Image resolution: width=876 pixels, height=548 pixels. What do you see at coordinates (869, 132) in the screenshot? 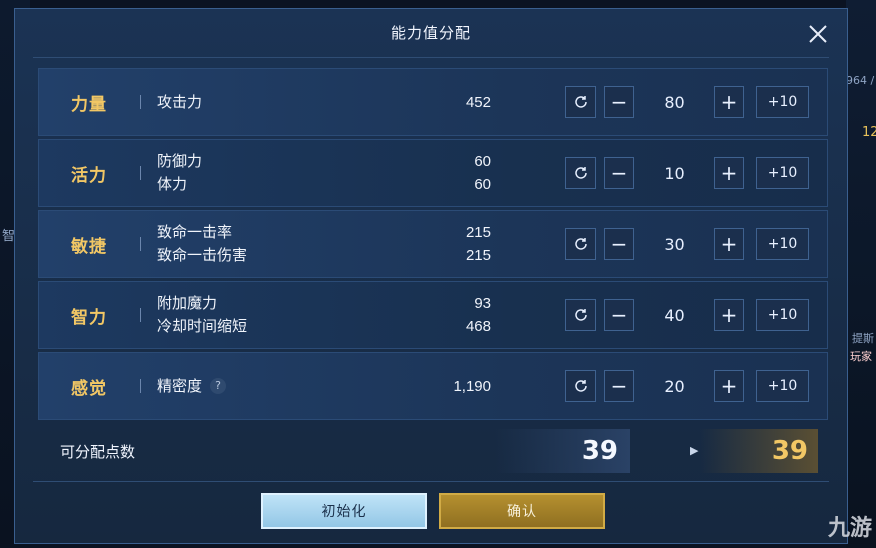
I see `bg-number-2: 12` at bounding box center [869, 132].